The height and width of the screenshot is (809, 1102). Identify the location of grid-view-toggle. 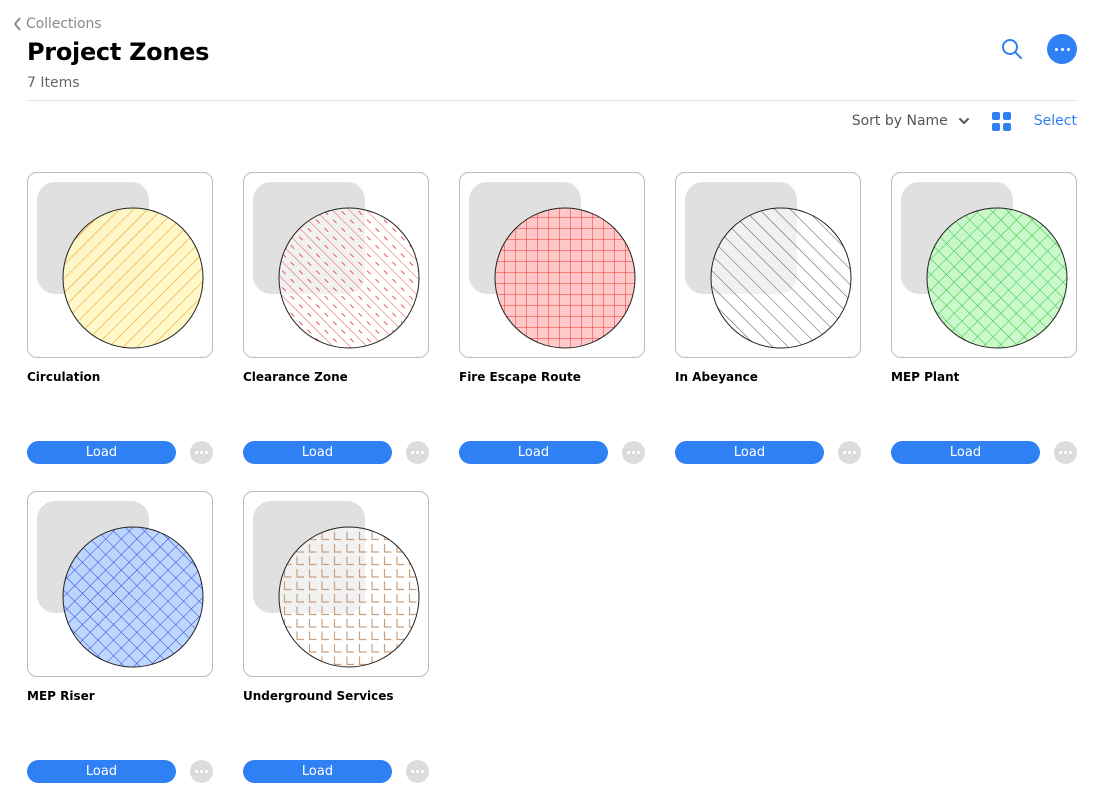
(1001, 121).